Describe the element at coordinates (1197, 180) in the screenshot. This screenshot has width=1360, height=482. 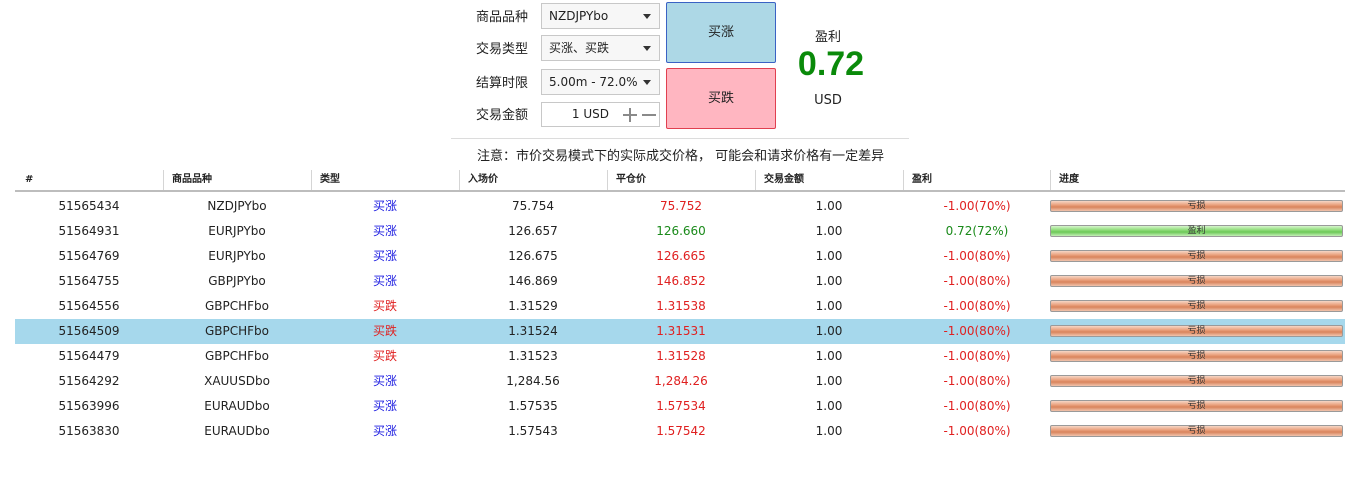
I see `column-header-progress: 进度` at that location.